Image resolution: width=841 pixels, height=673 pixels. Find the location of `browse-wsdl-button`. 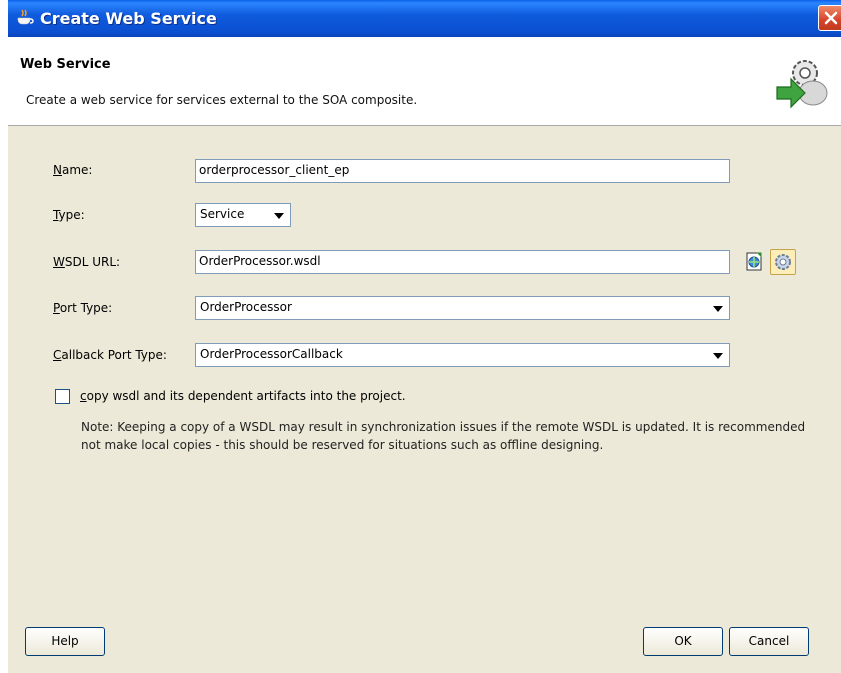

browse-wsdl-button is located at coordinates (755, 262).